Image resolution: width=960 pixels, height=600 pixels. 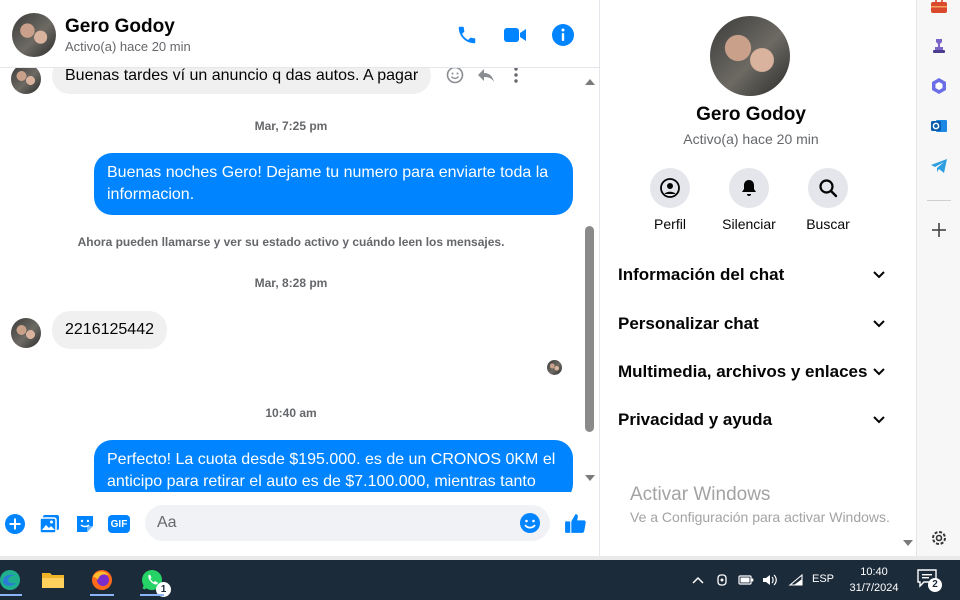 What do you see at coordinates (152, 580) in the screenshot?
I see `taskbar-whatsapp: 1` at bounding box center [152, 580].